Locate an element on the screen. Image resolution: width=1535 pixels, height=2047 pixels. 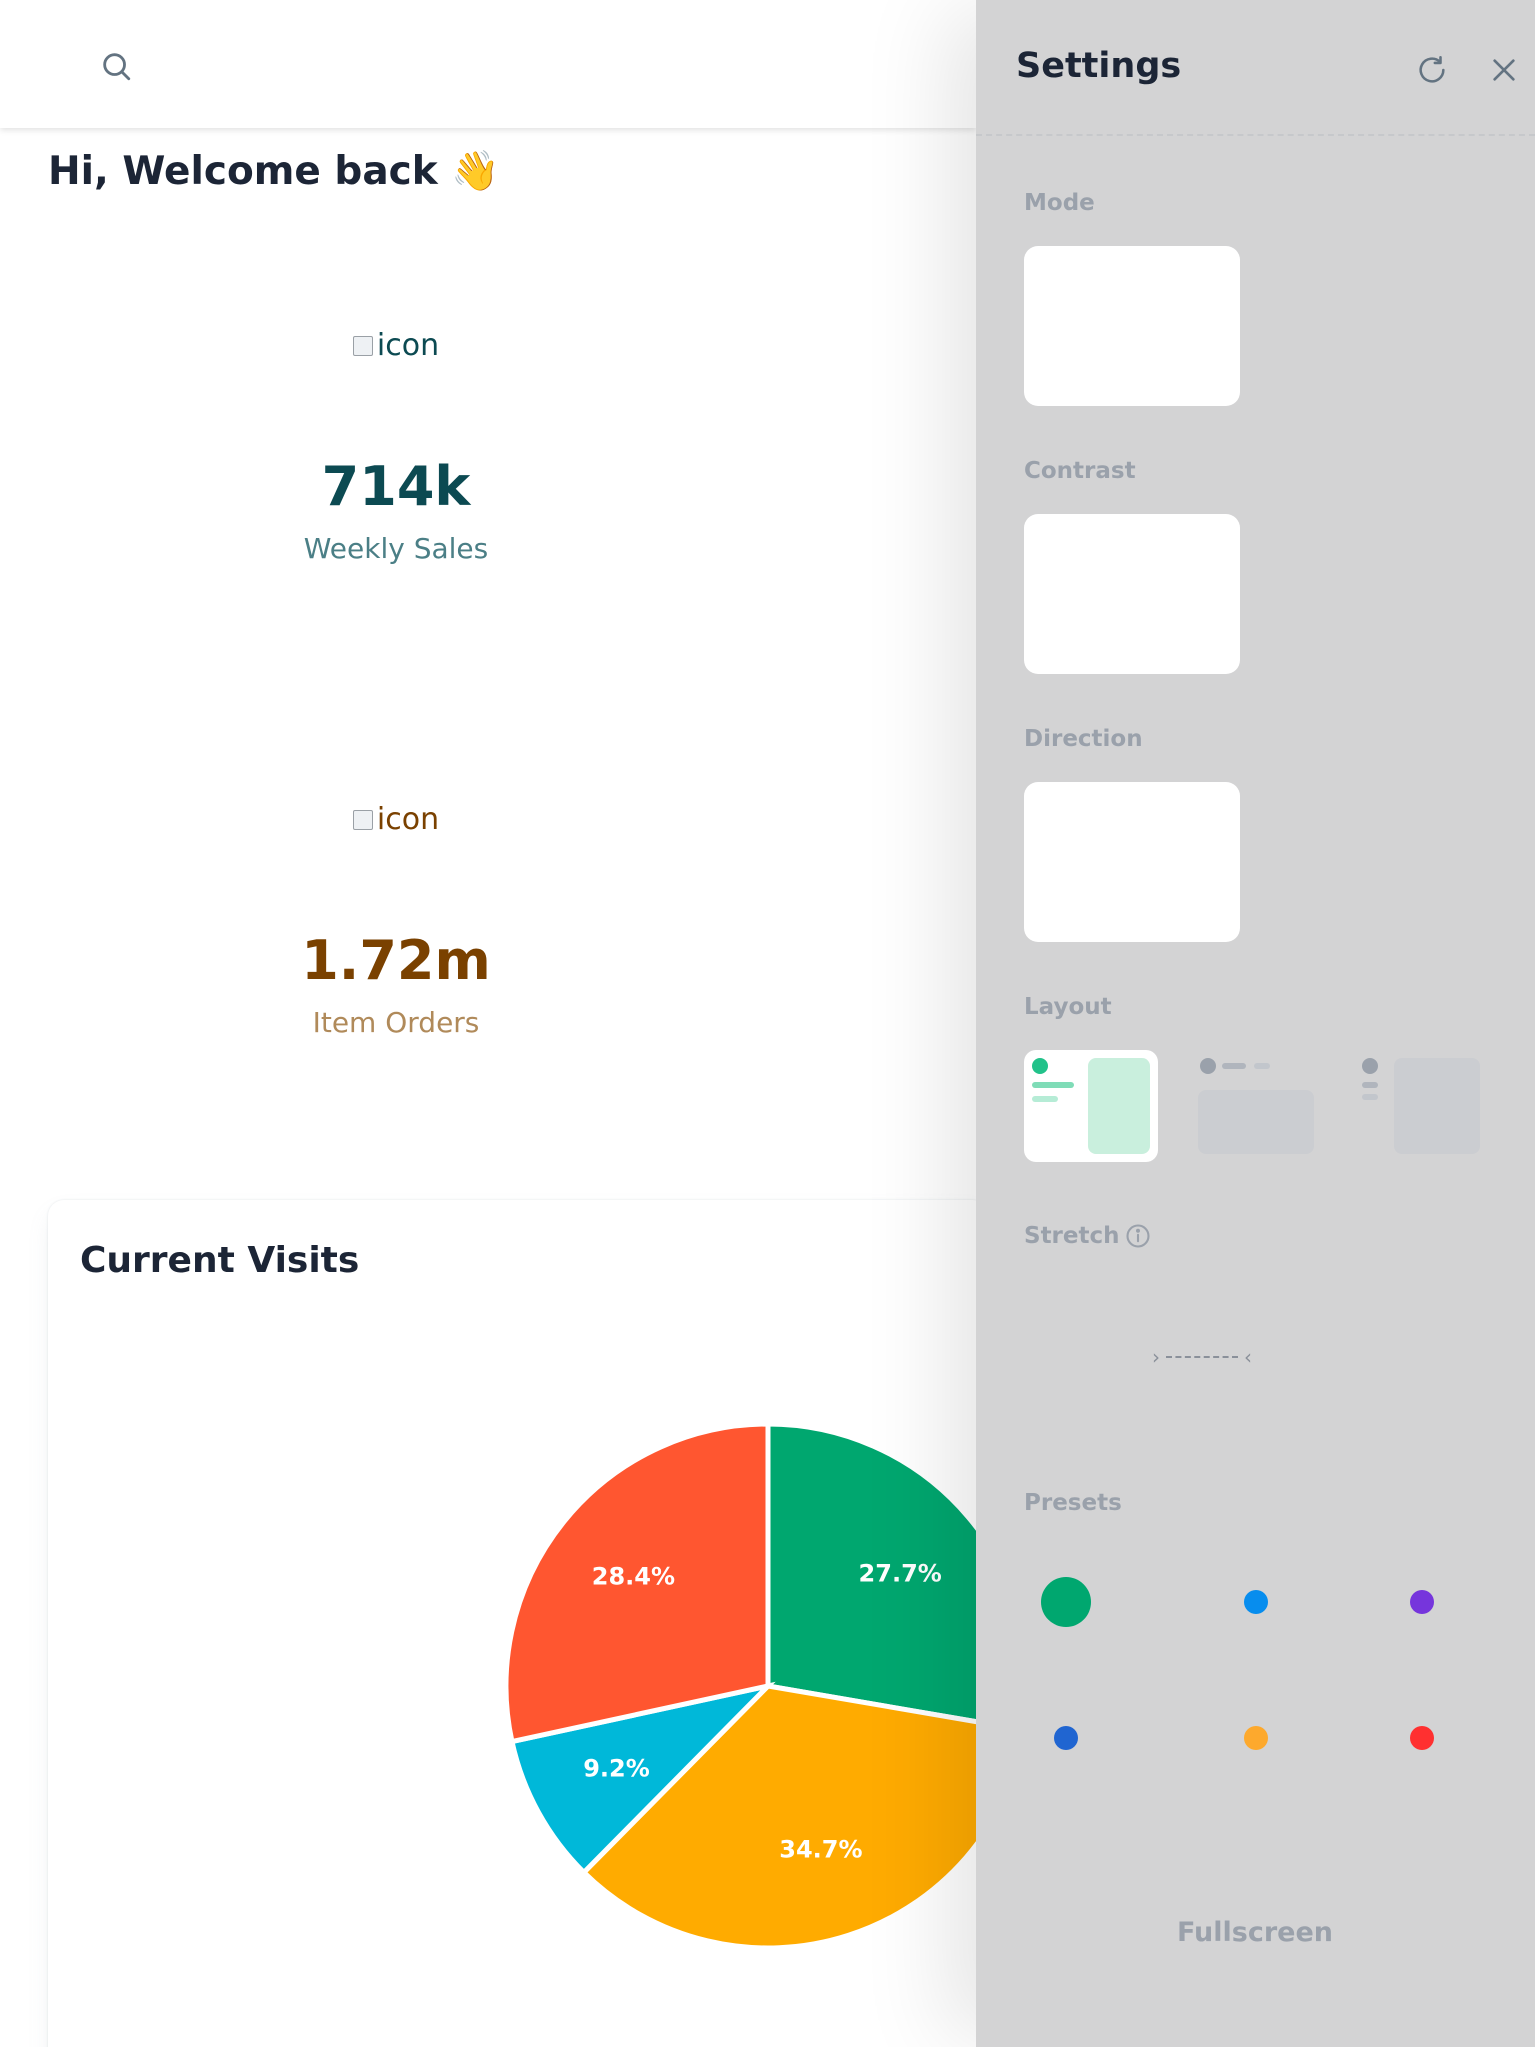
mode-label: Mode is located at coordinates (1059, 203).